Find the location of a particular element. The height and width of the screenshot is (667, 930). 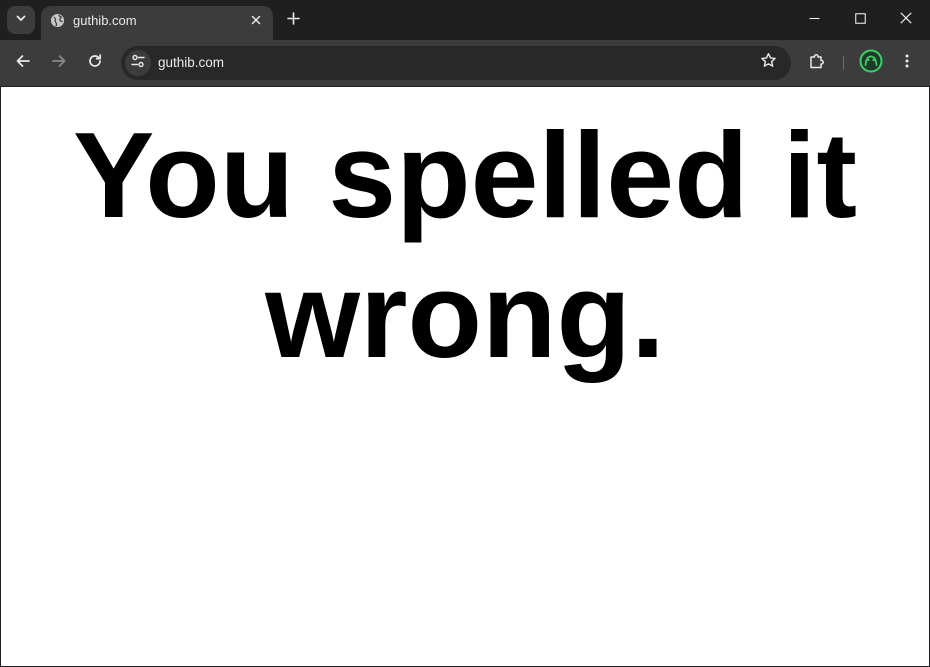

site-info-button is located at coordinates (138, 63).